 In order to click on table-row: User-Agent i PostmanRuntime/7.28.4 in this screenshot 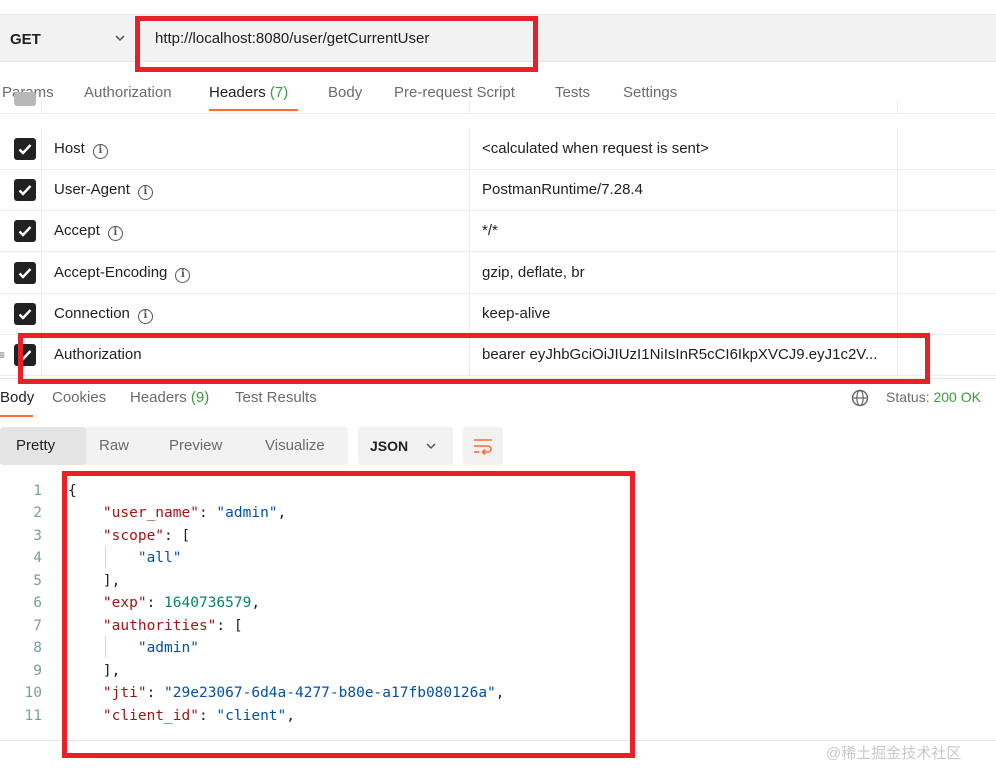, I will do `click(498, 190)`.